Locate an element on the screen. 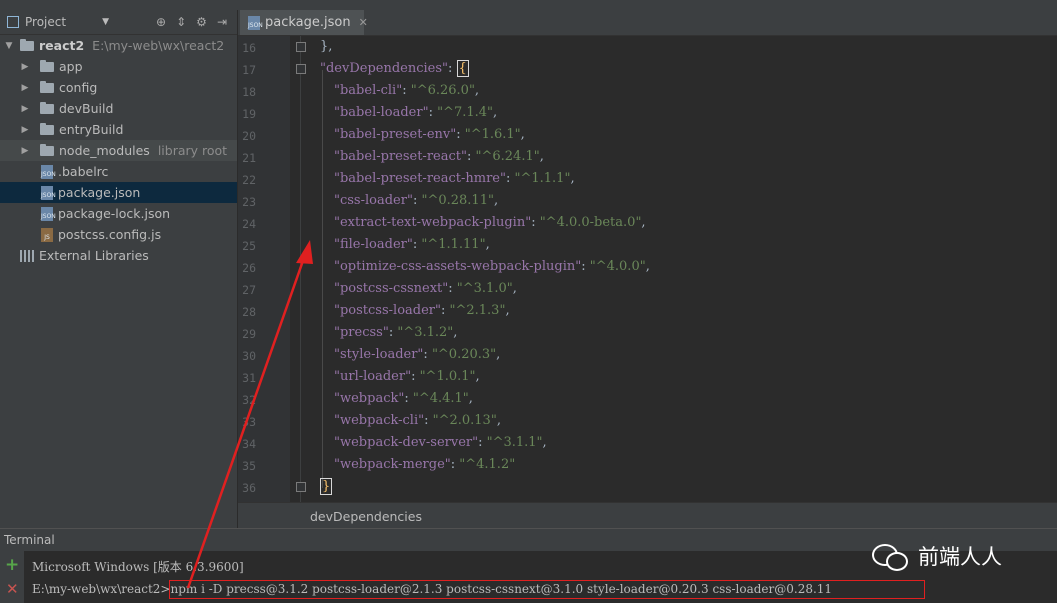 The height and width of the screenshot is (603, 1057). tree-external-libraries: External Libraries is located at coordinates (118, 255).